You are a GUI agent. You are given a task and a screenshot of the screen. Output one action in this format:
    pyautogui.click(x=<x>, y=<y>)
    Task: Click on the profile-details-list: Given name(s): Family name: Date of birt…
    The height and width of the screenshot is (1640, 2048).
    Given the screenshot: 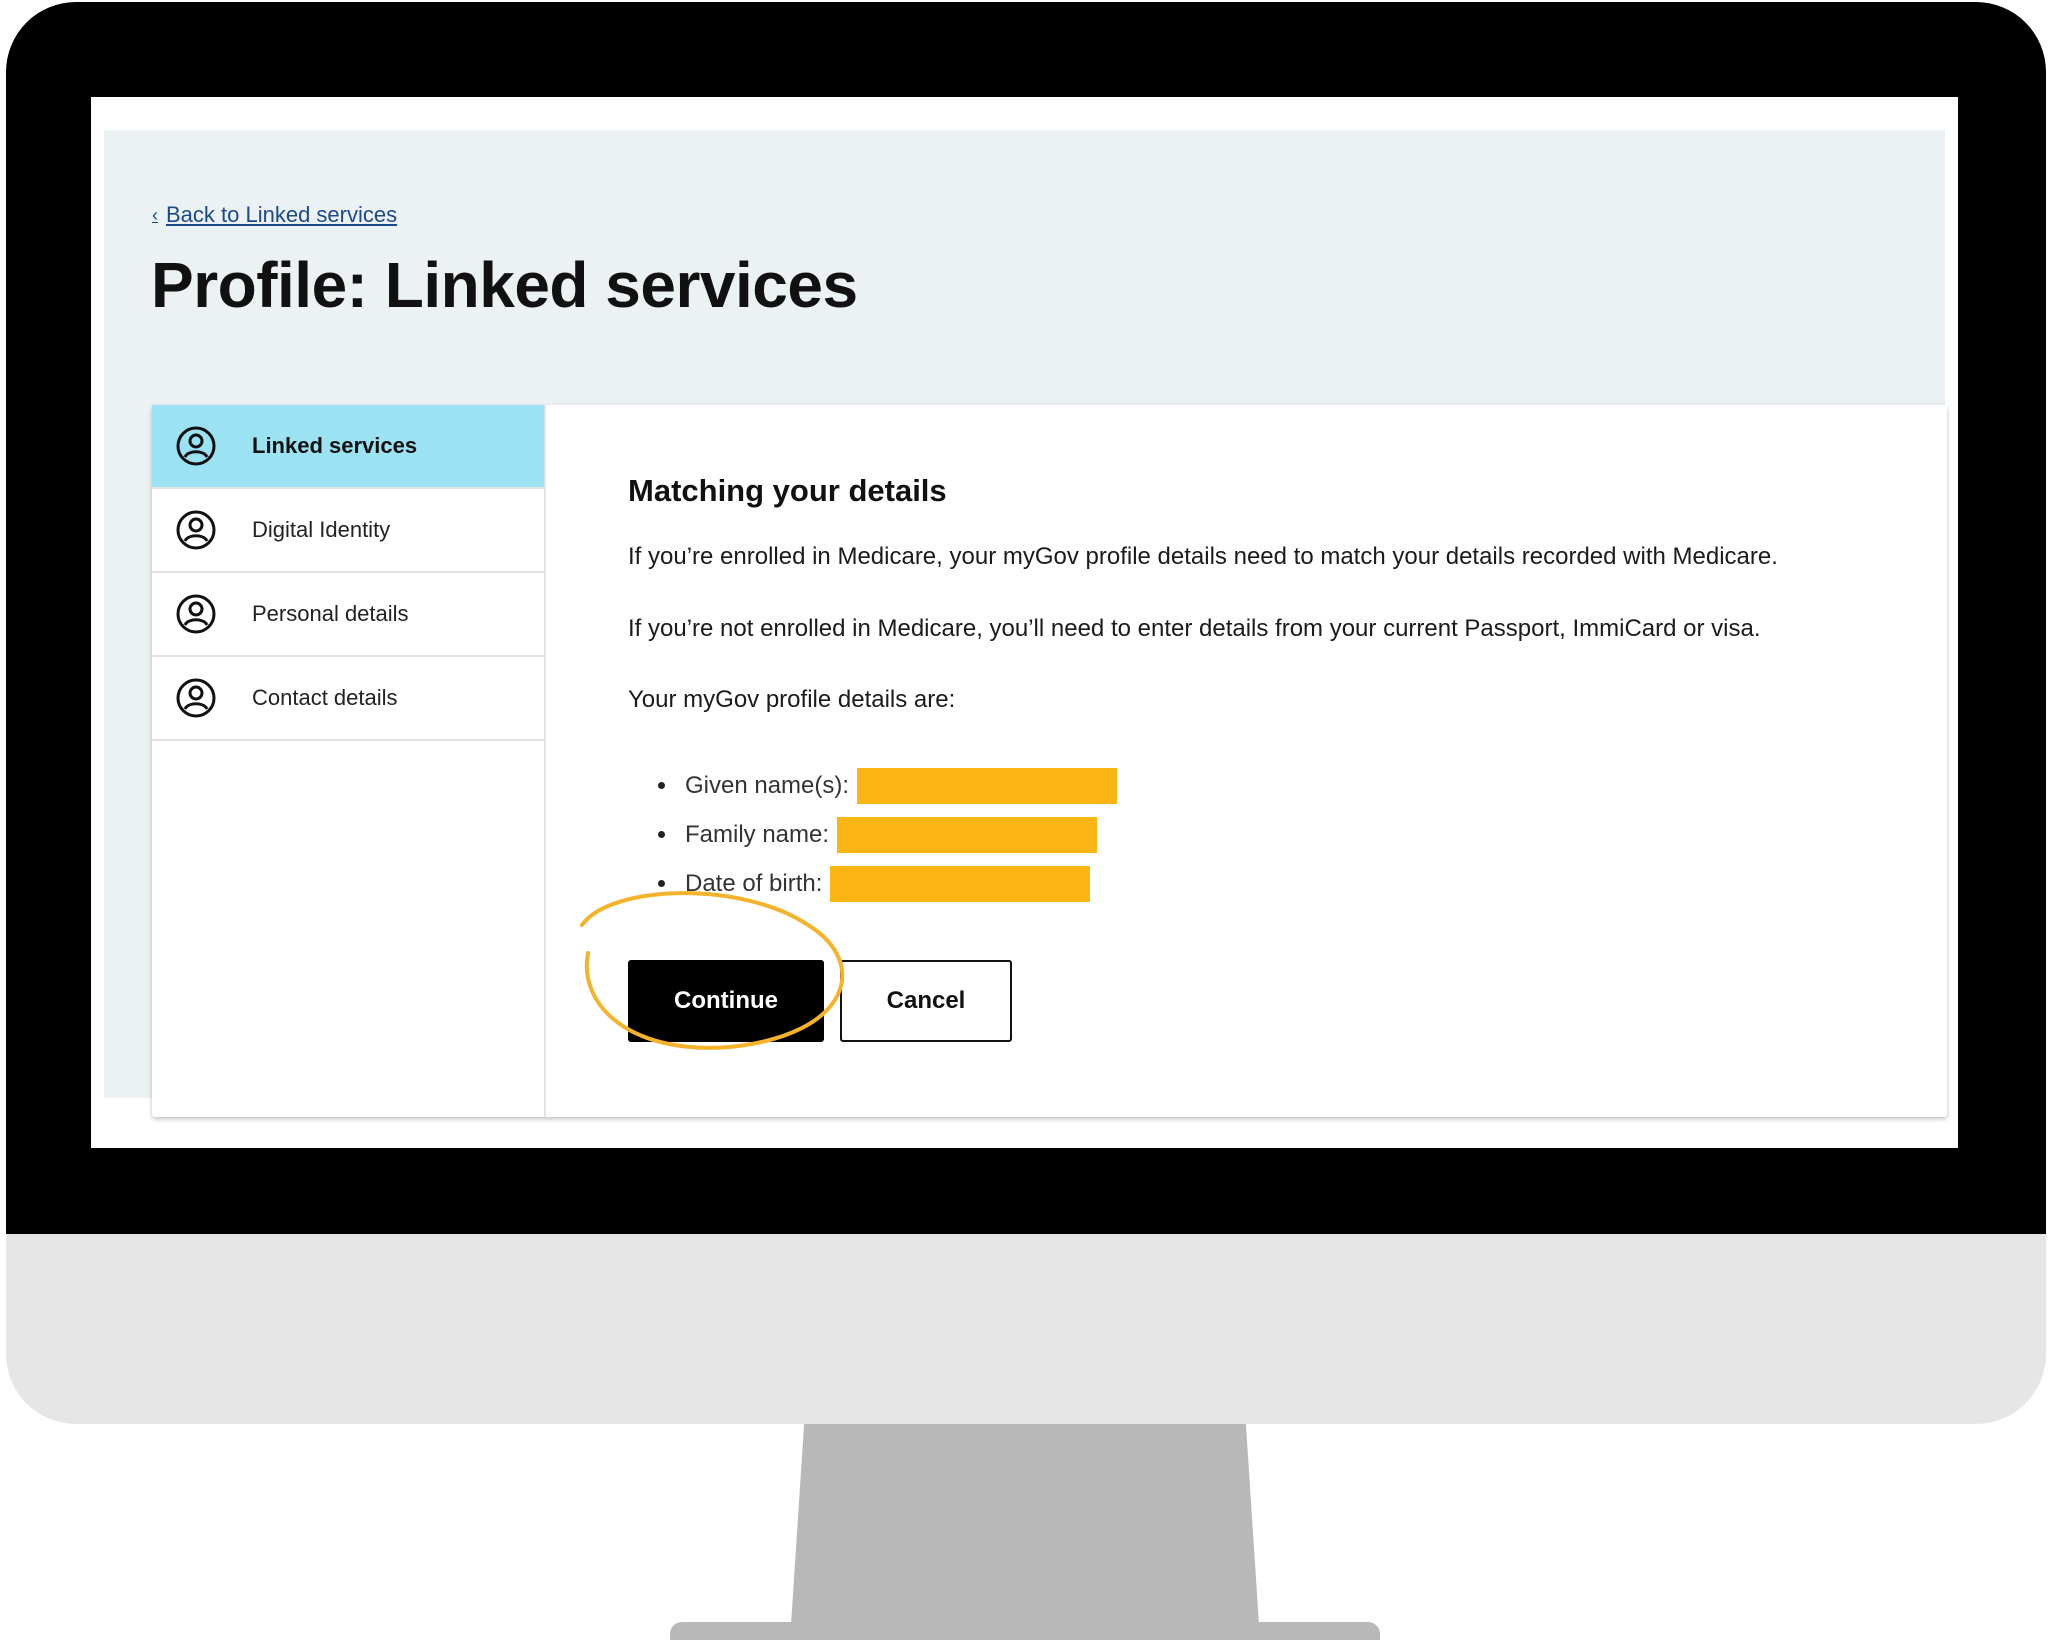 What is the action you would take?
    pyautogui.click(x=888, y=834)
    